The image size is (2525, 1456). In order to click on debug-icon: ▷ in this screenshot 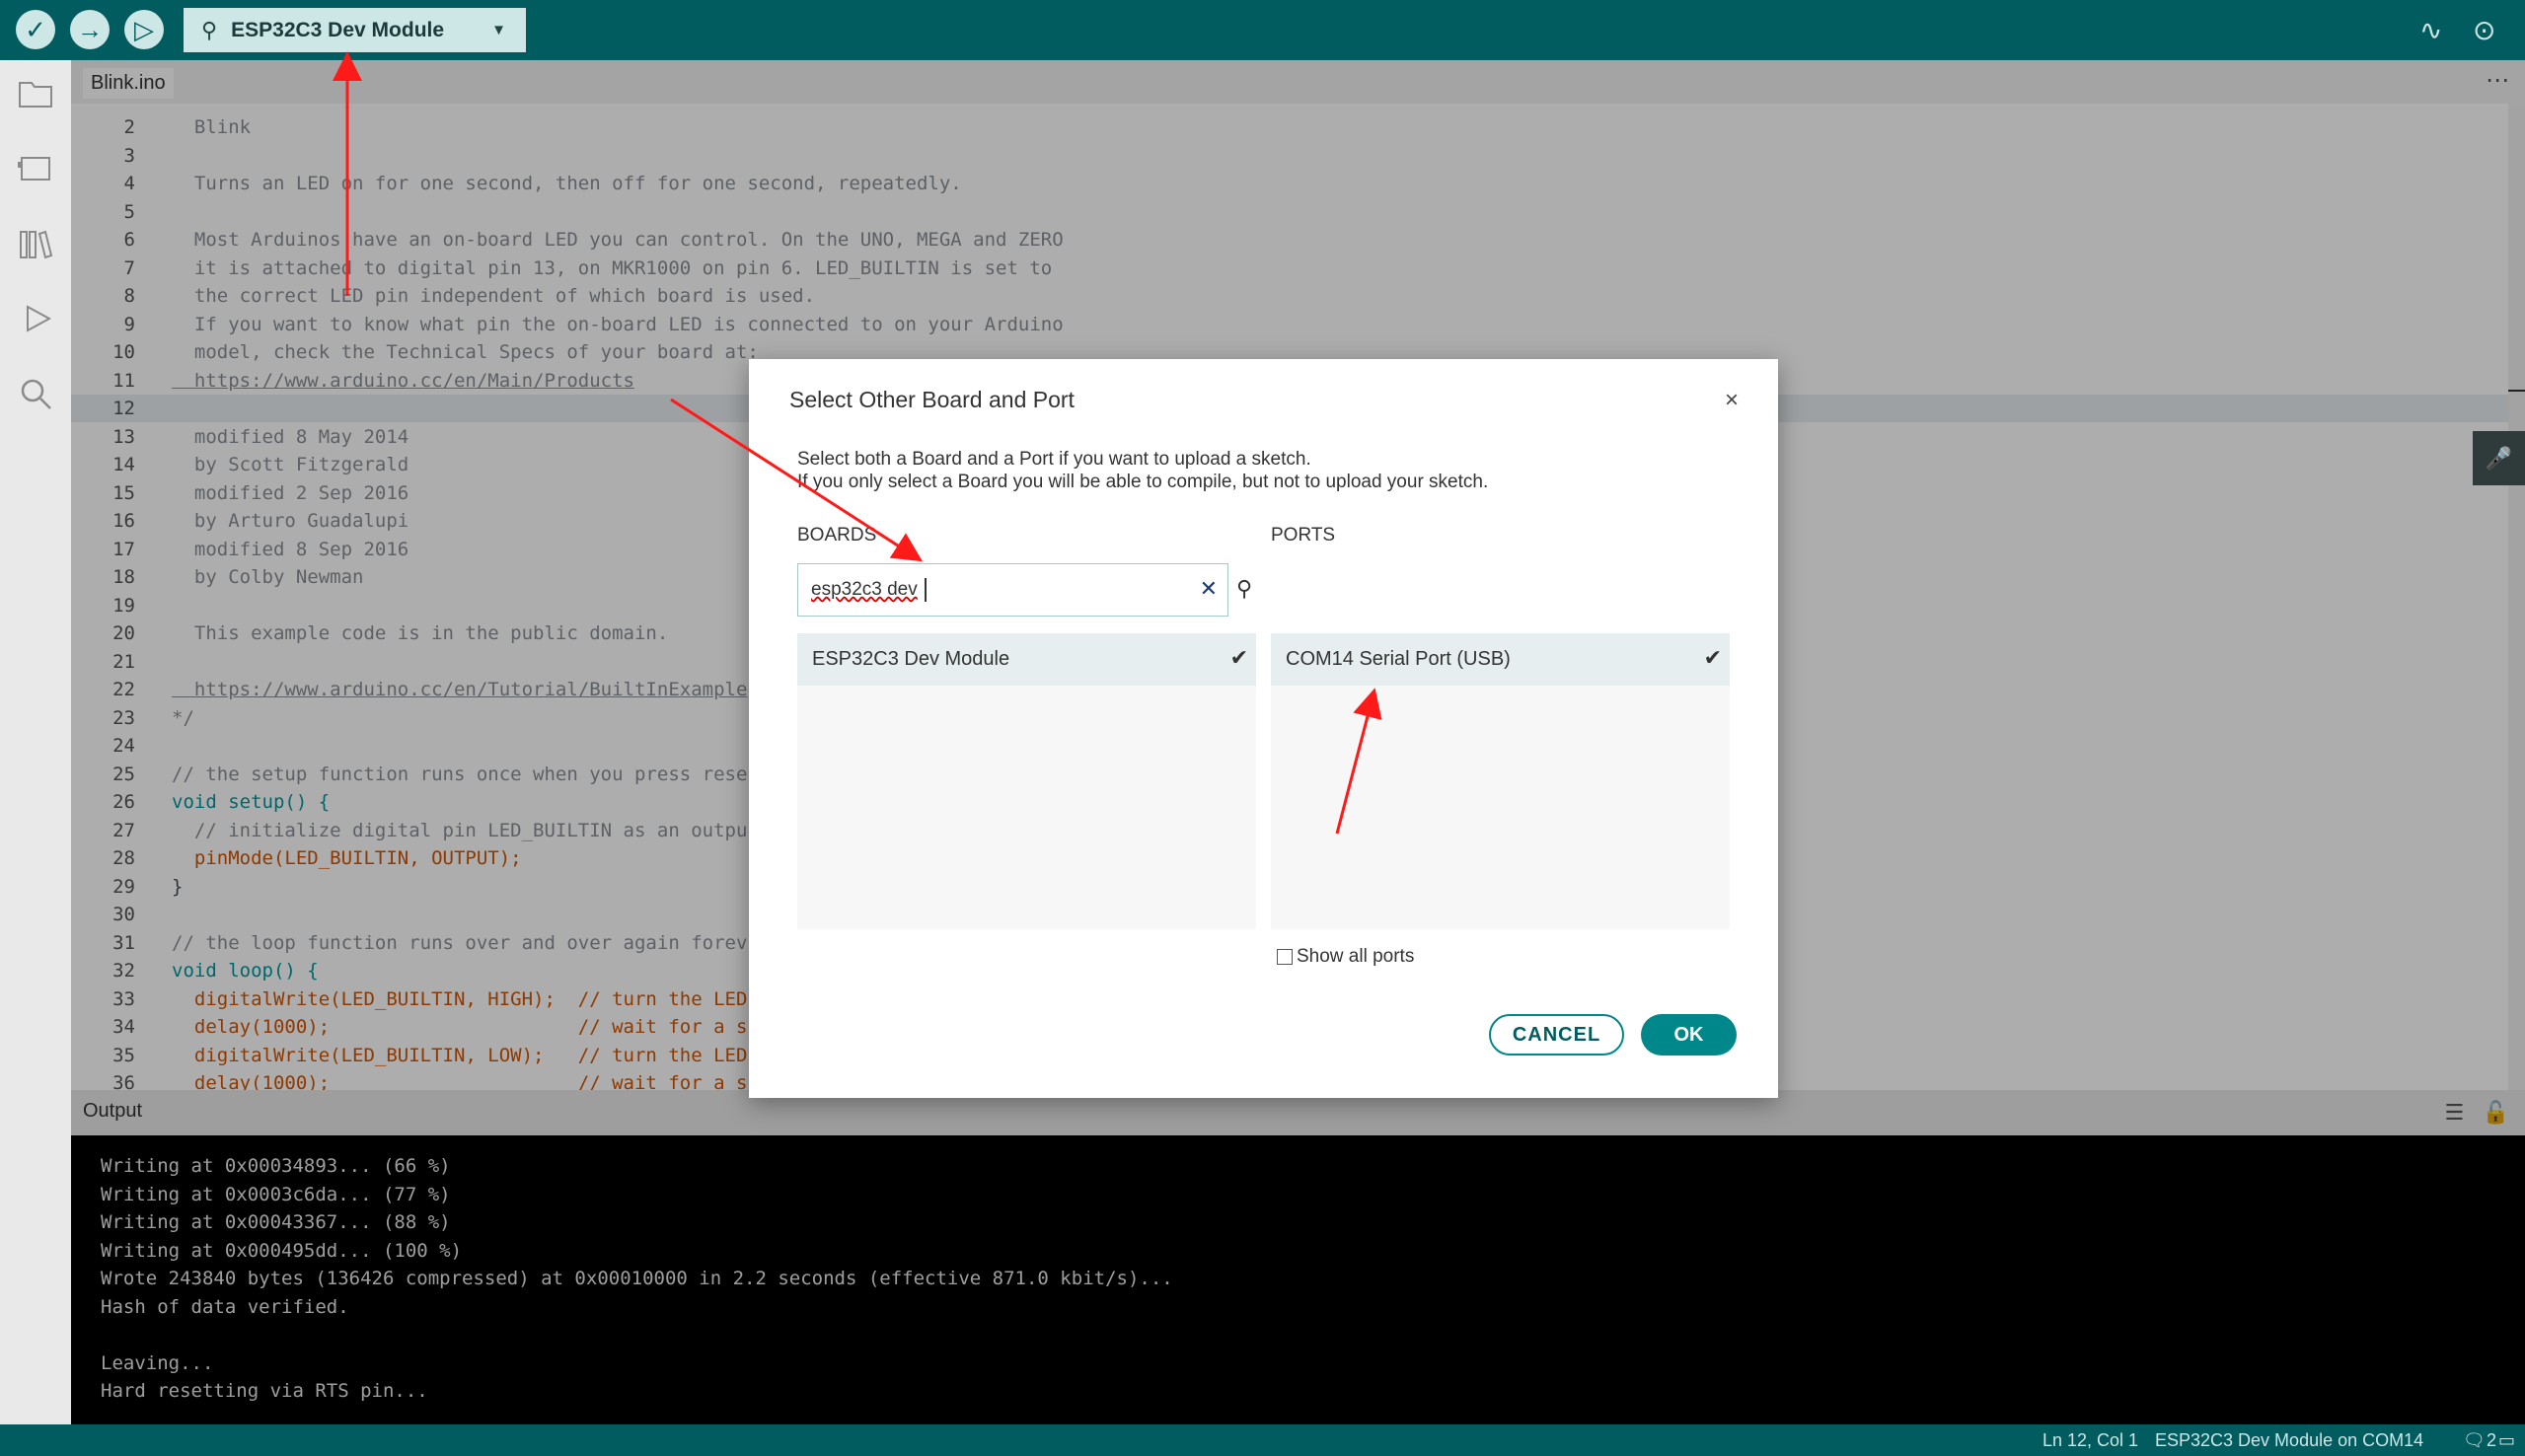, I will do `click(144, 29)`.